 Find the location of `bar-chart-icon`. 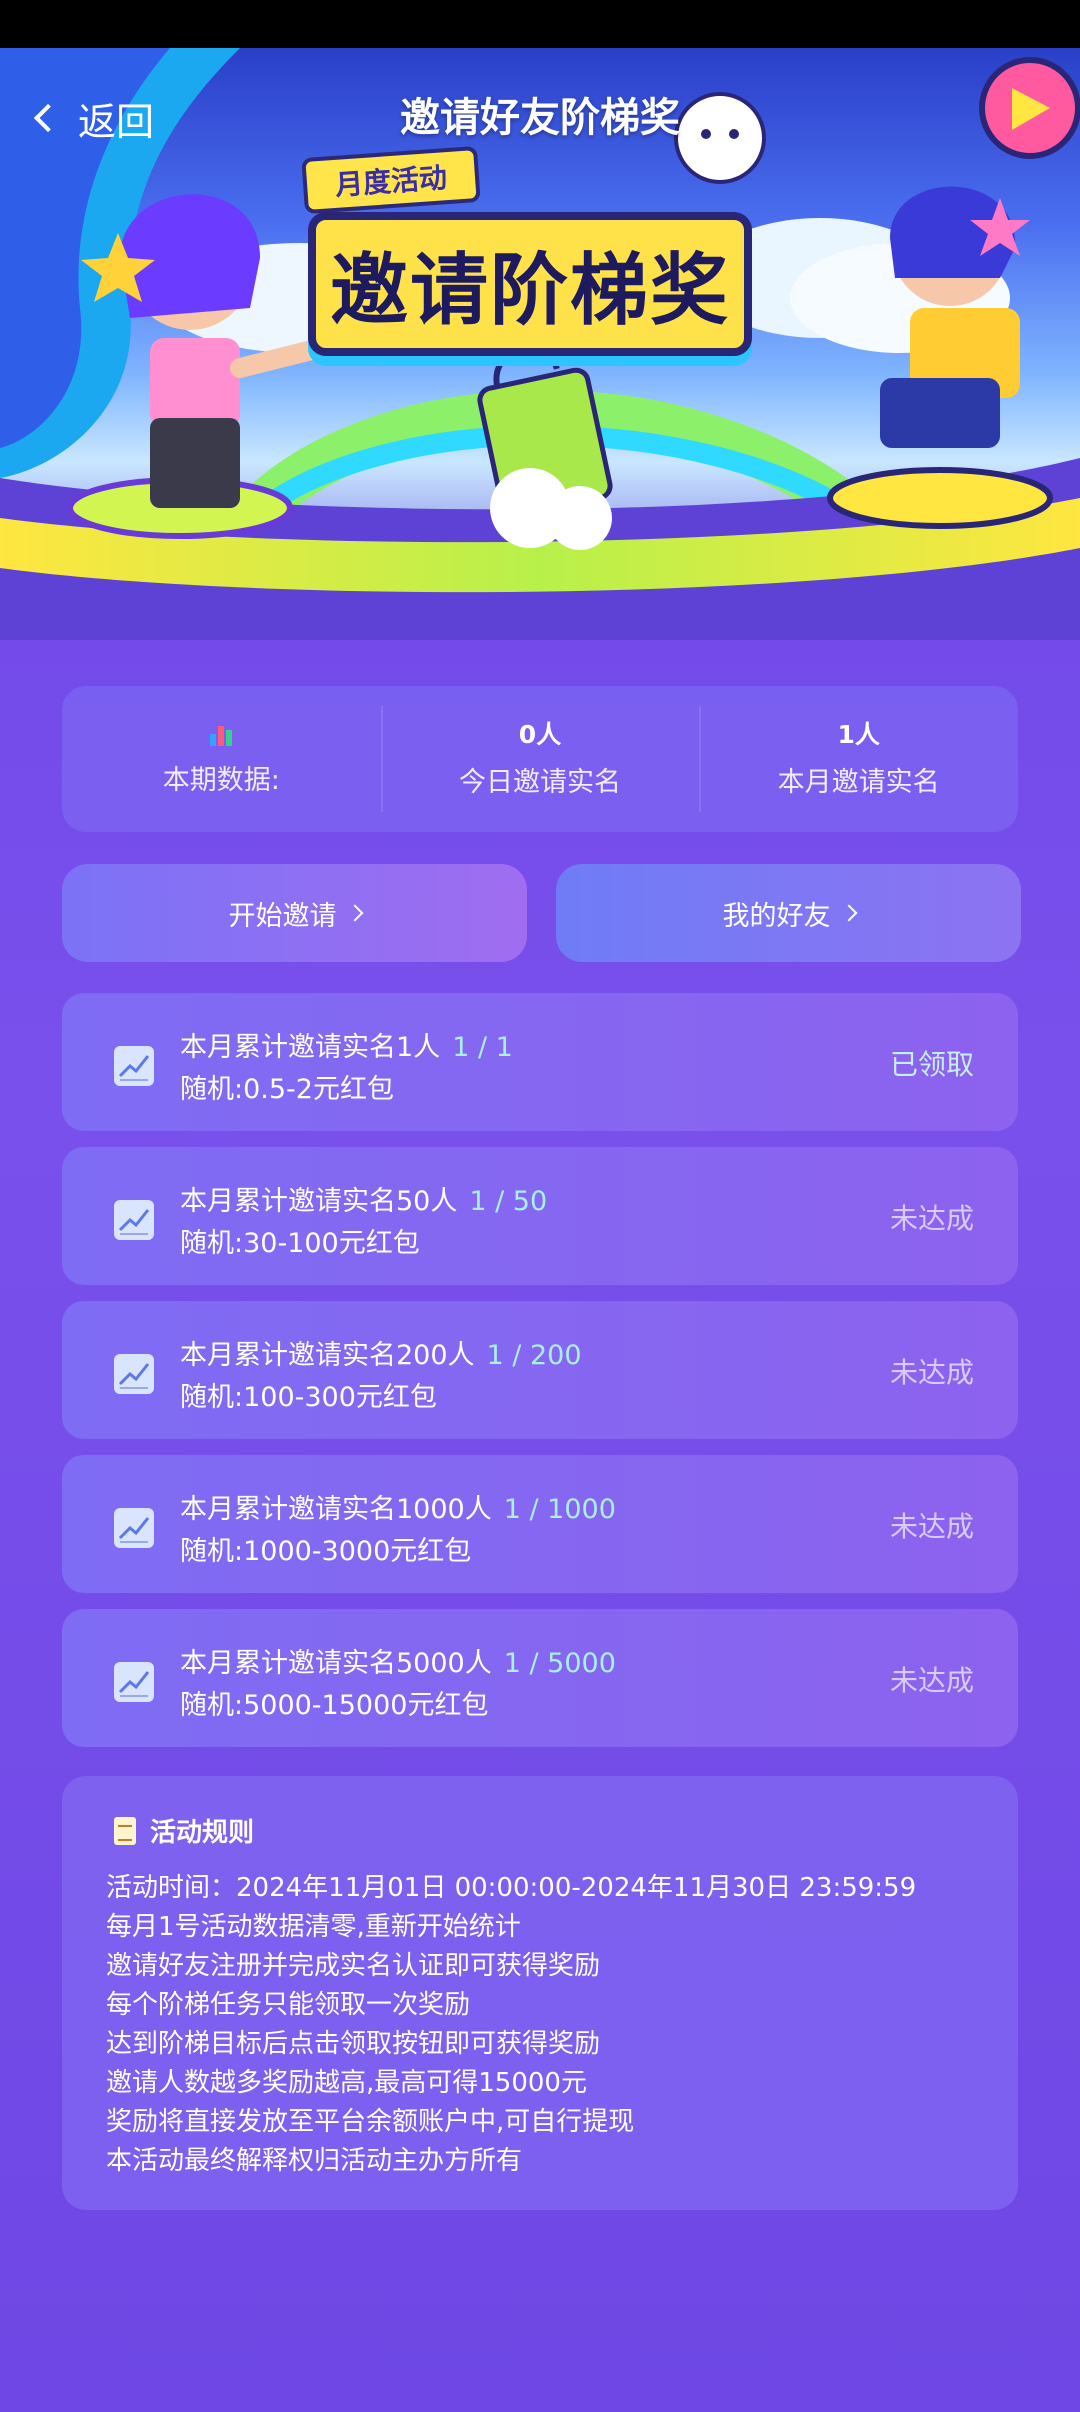

bar-chart-icon is located at coordinates (221, 735).